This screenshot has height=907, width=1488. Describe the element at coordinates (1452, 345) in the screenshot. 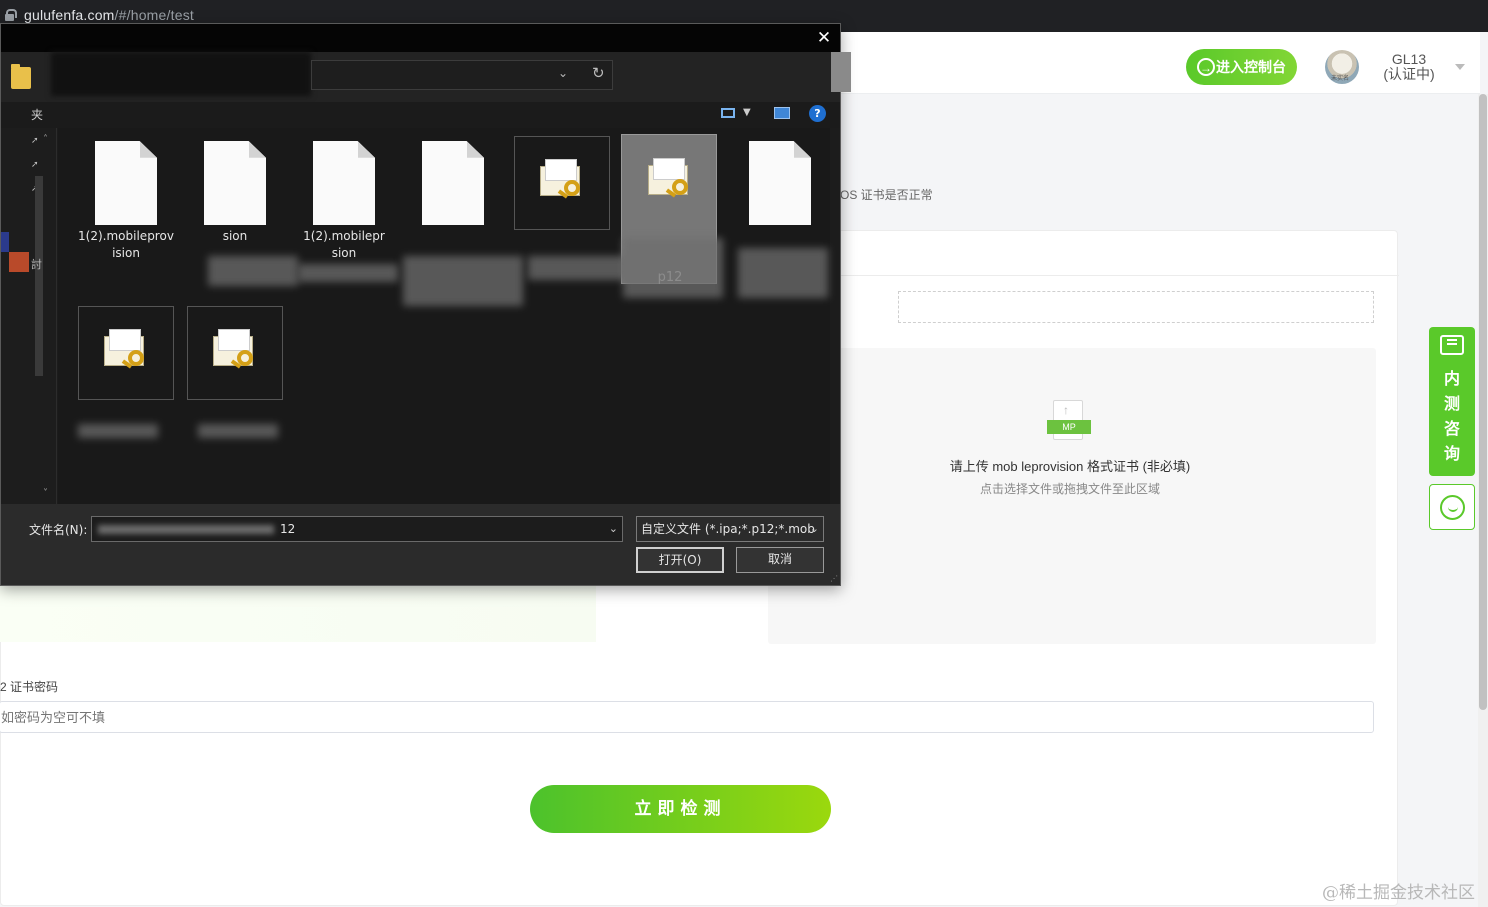

I see `message-icon` at that location.